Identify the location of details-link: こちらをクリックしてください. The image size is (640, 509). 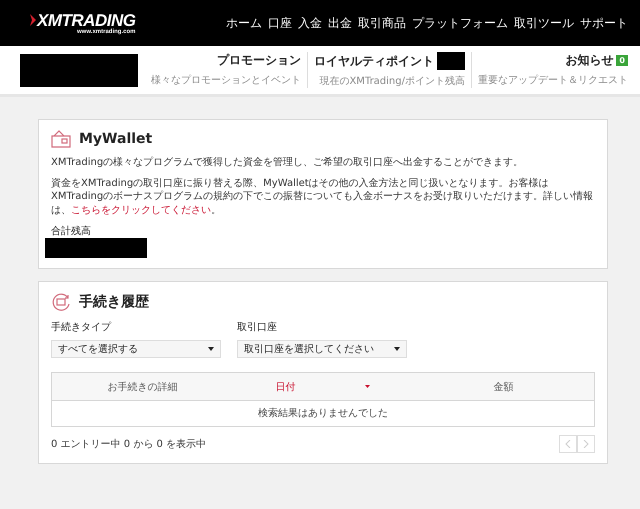
(141, 210).